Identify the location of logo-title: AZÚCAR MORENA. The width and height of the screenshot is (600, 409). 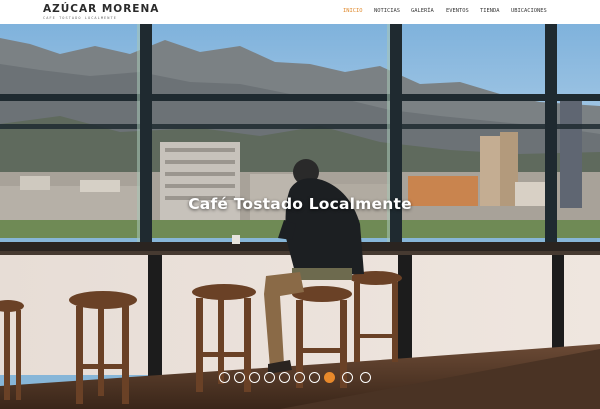
(101, 9).